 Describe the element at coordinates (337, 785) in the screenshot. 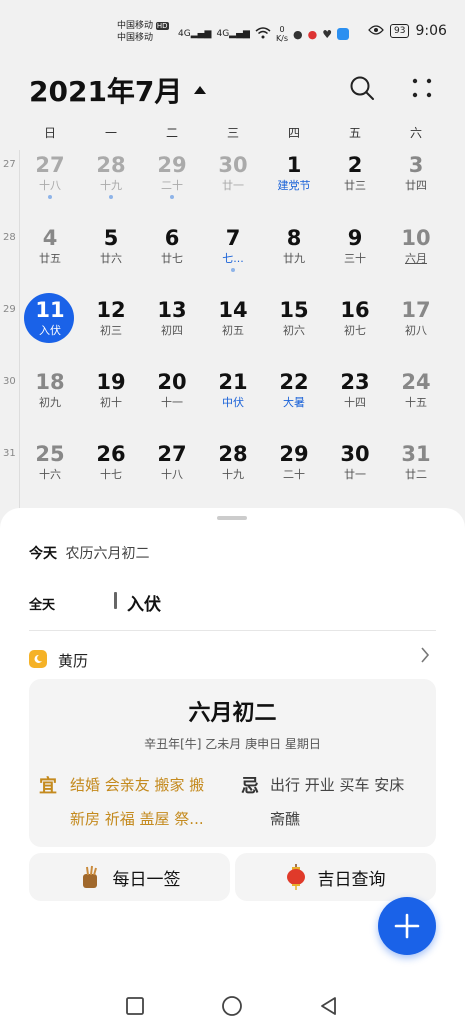

I see `ji-items-line1: 出行 开业 买车 安床` at that location.